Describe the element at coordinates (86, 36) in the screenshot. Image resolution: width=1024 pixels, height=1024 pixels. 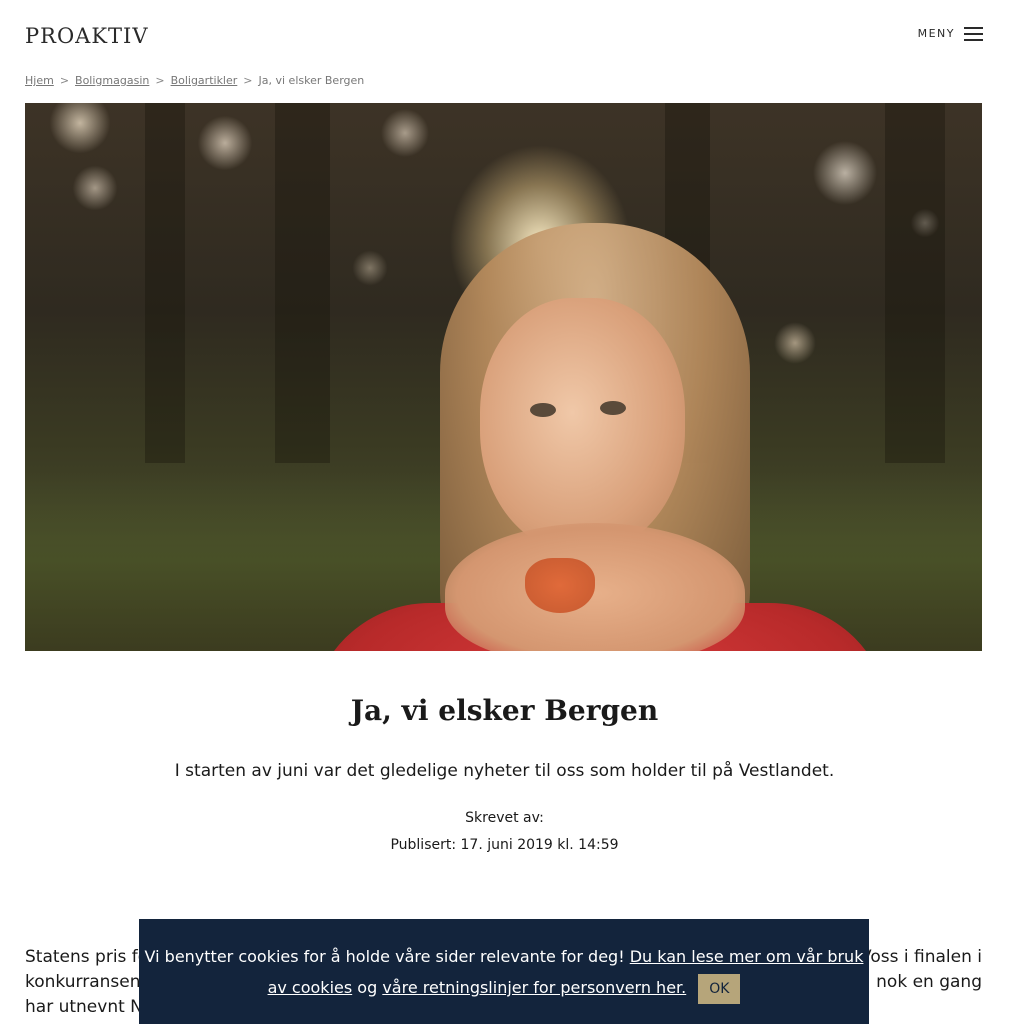
I see `site-logo: PROAKTIV` at that location.